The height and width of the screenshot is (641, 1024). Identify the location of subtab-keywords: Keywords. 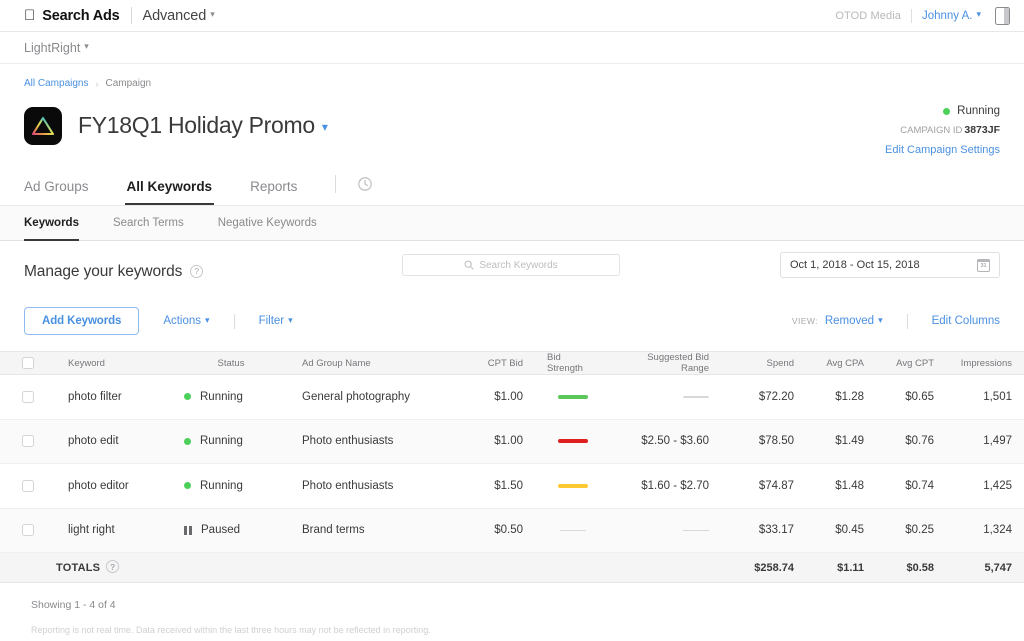
(51, 223).